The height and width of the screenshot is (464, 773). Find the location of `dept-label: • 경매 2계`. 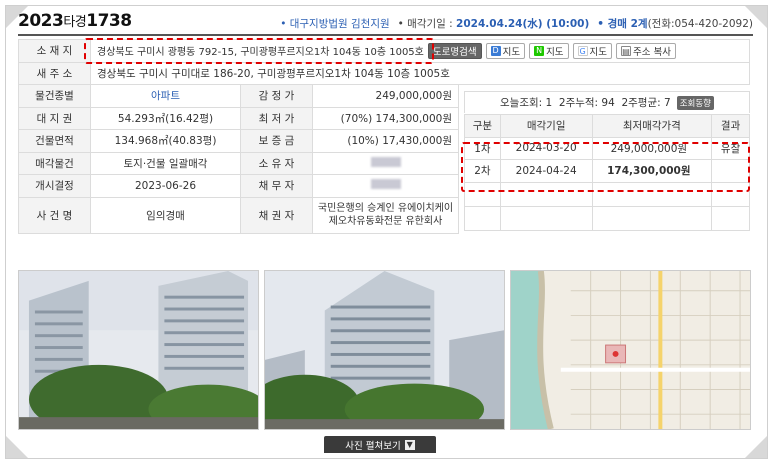

dept-label: • 경매 2계 is located at coordinates (622, 24).